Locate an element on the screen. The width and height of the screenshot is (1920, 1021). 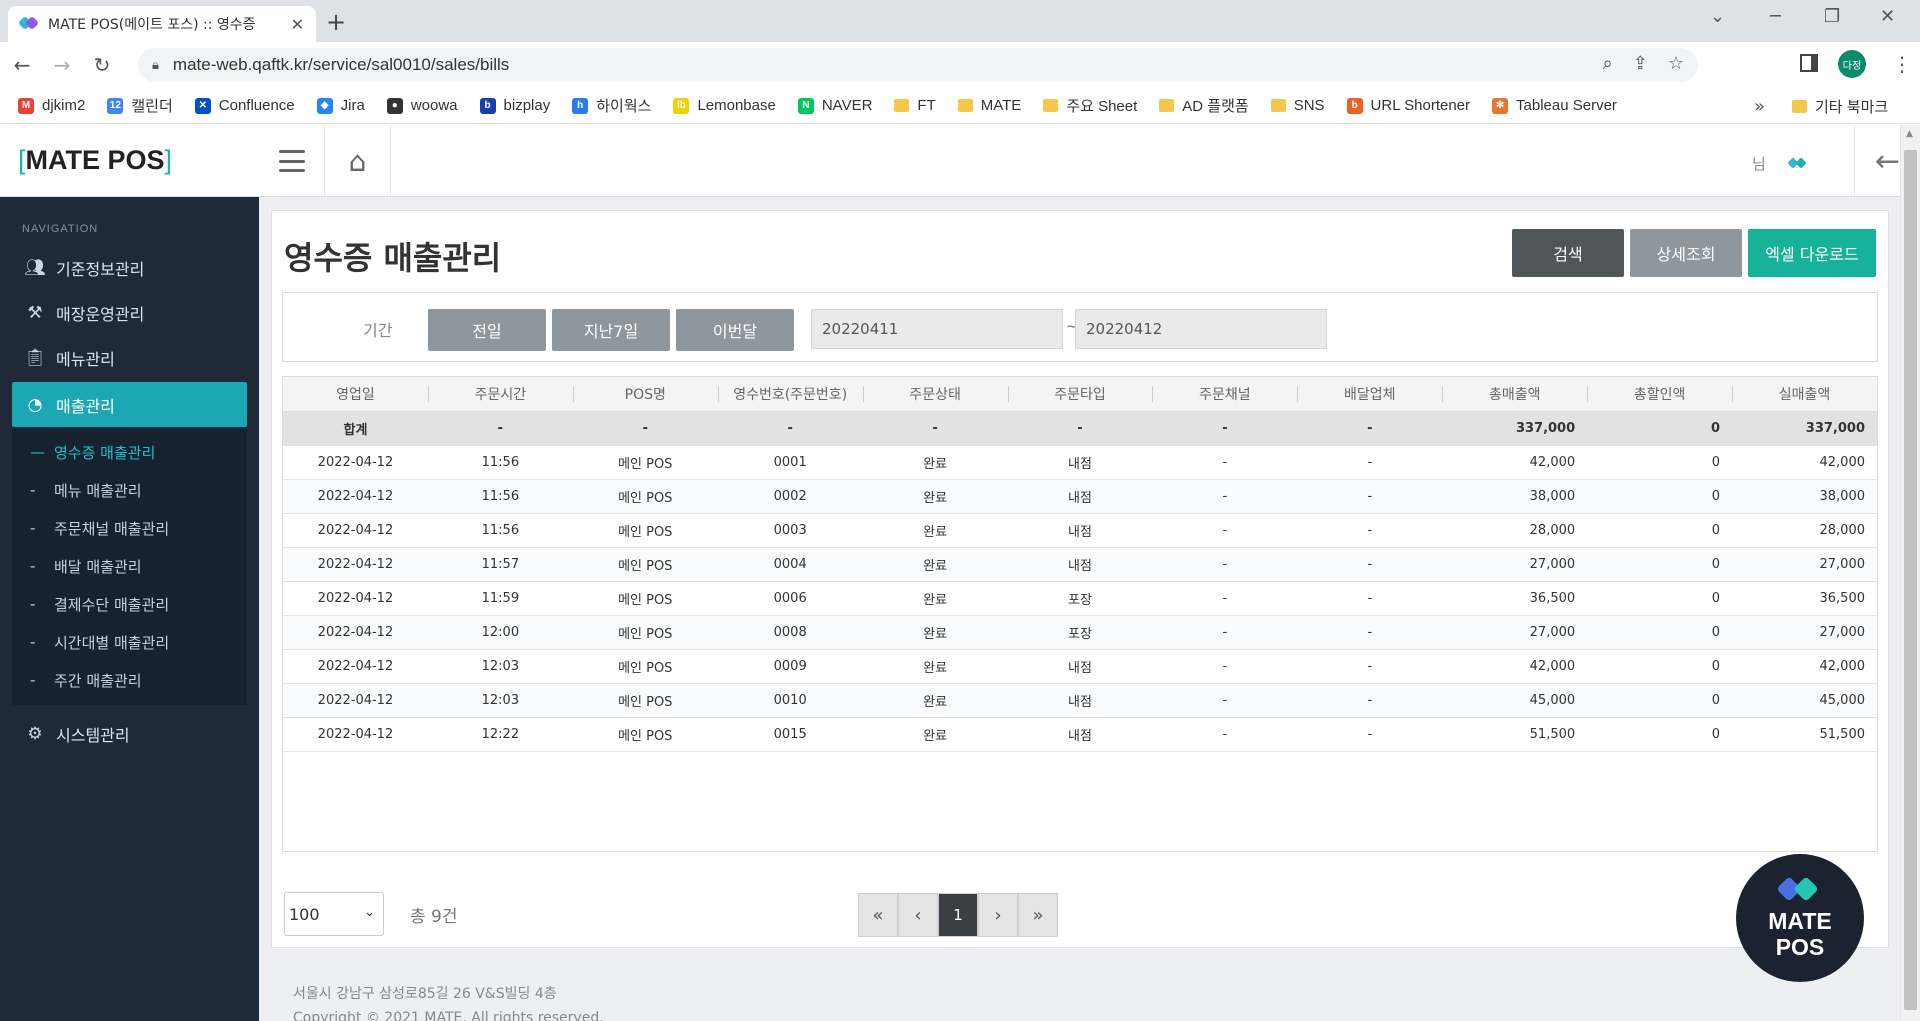
brand-logo: [MATE POS] is located at coordinates (129, 161).